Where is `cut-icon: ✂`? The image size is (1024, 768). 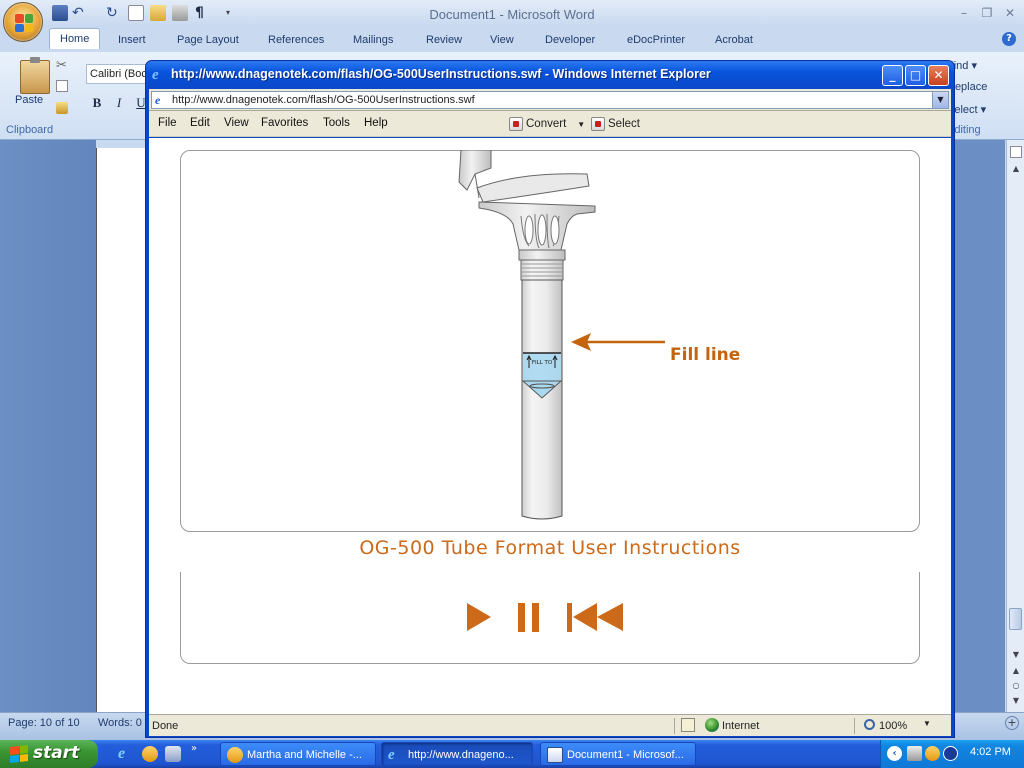 cut-icon: ✂ is located at coordinates (61, 65).